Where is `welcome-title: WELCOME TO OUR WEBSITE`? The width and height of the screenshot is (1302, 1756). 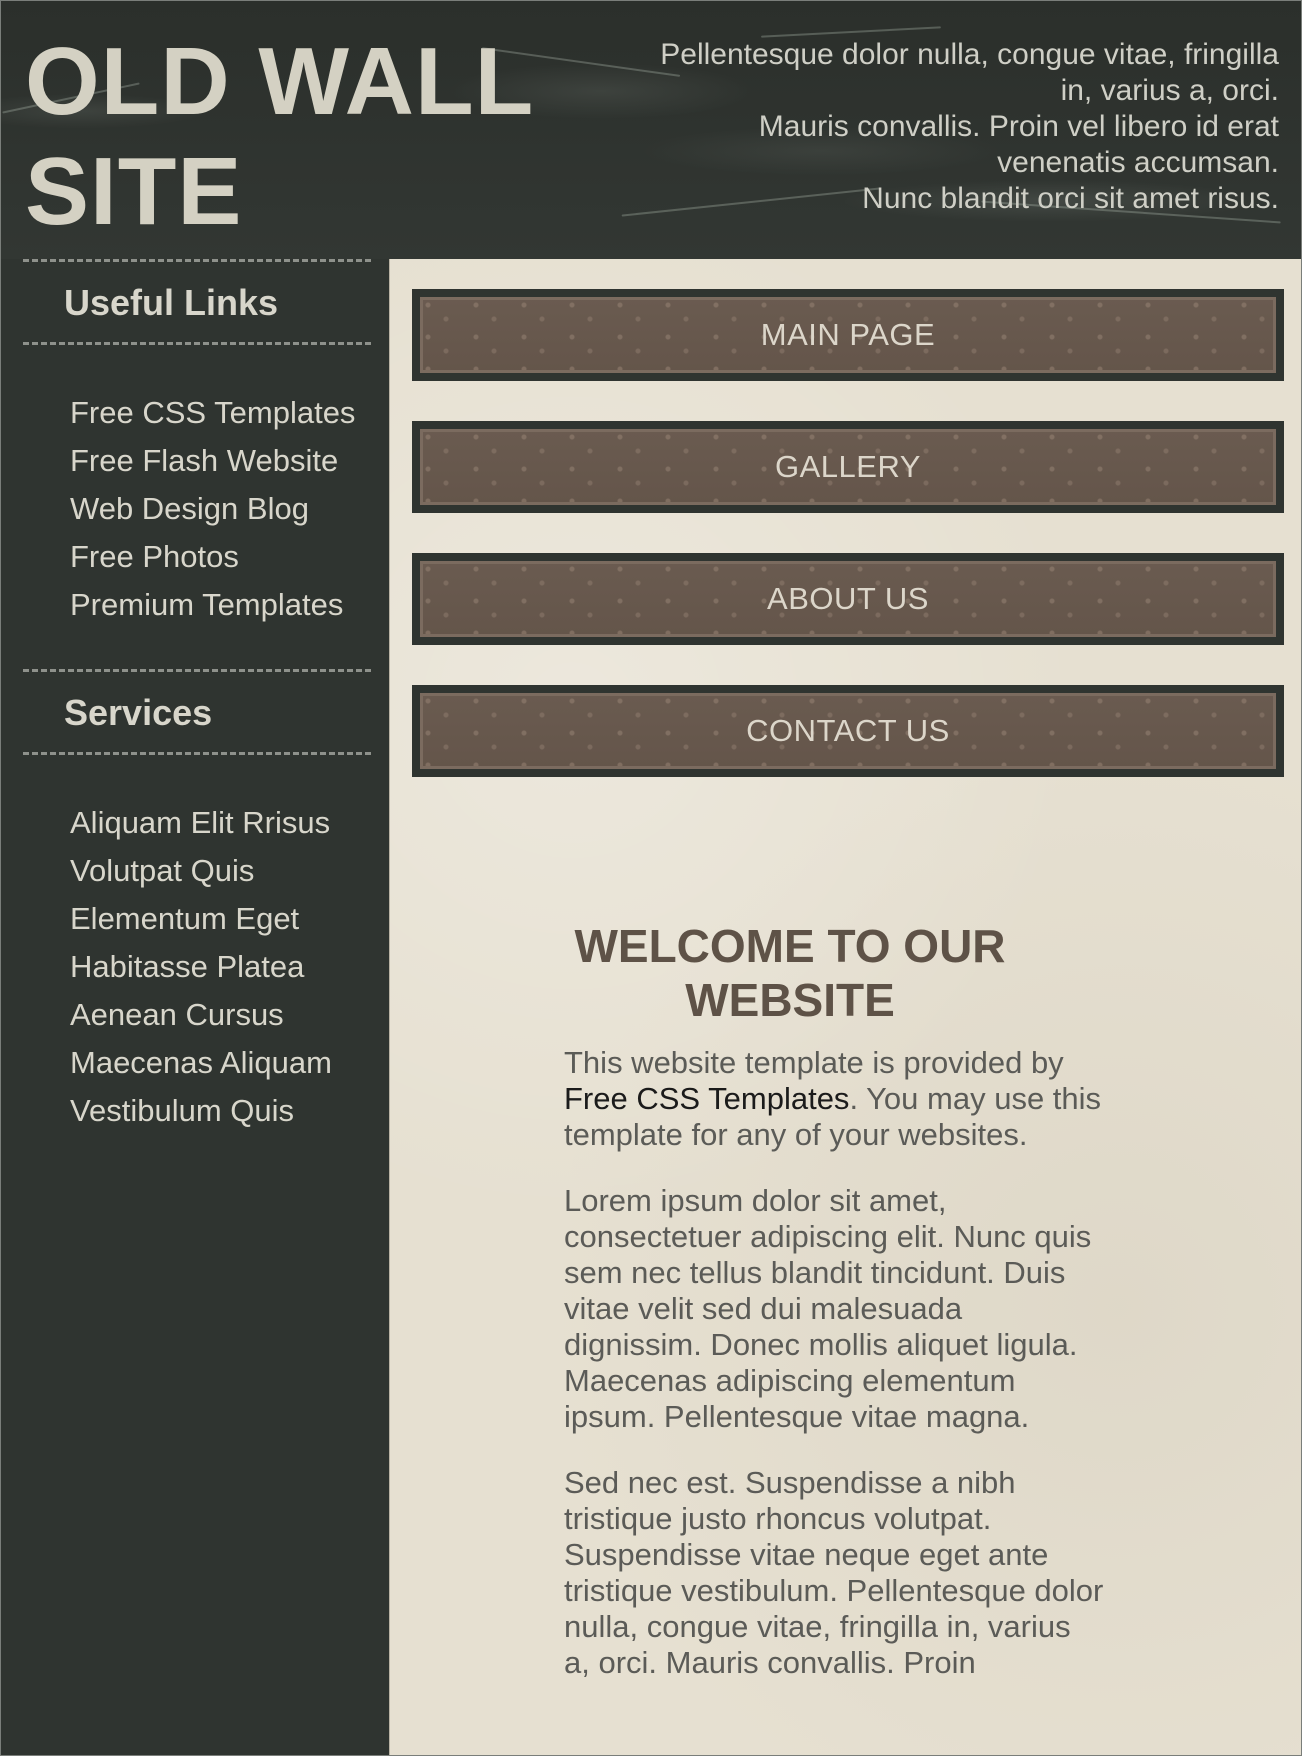
welcome-title: WELCOME TO OUR WEBSITE is located at coordinates (790, 973).